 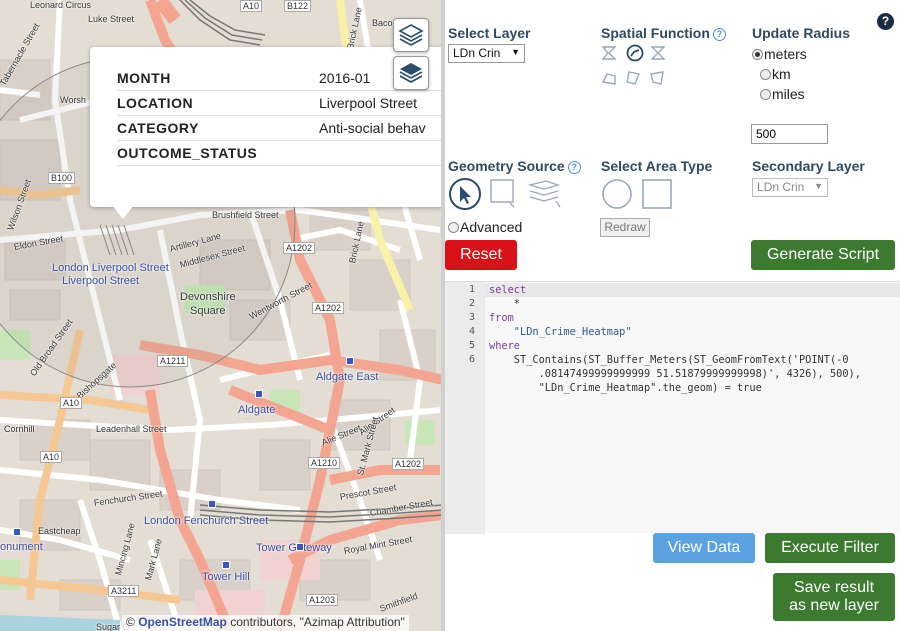 I want to click on code-line: from, so click(x=501, y=318).